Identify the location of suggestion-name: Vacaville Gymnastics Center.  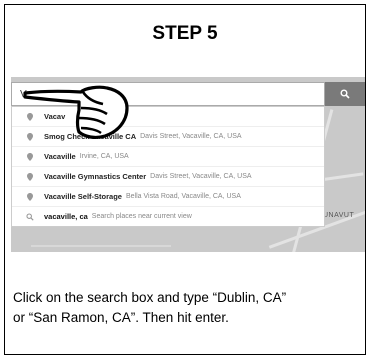
(95, 176).